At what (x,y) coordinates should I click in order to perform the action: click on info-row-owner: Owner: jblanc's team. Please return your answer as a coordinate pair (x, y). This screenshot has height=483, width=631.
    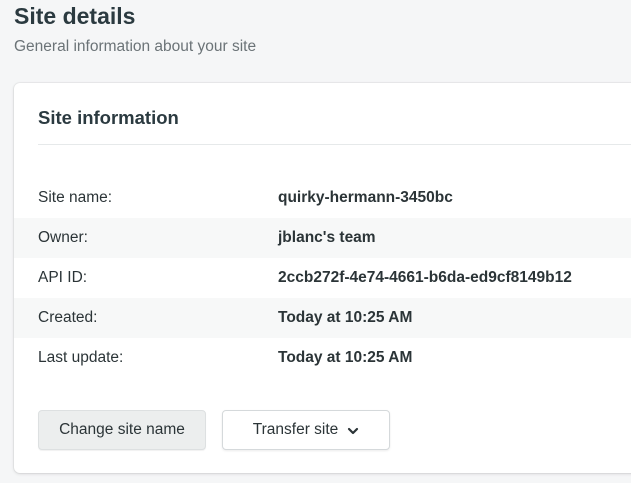
    Looking at the image, I should click on (322, 238).